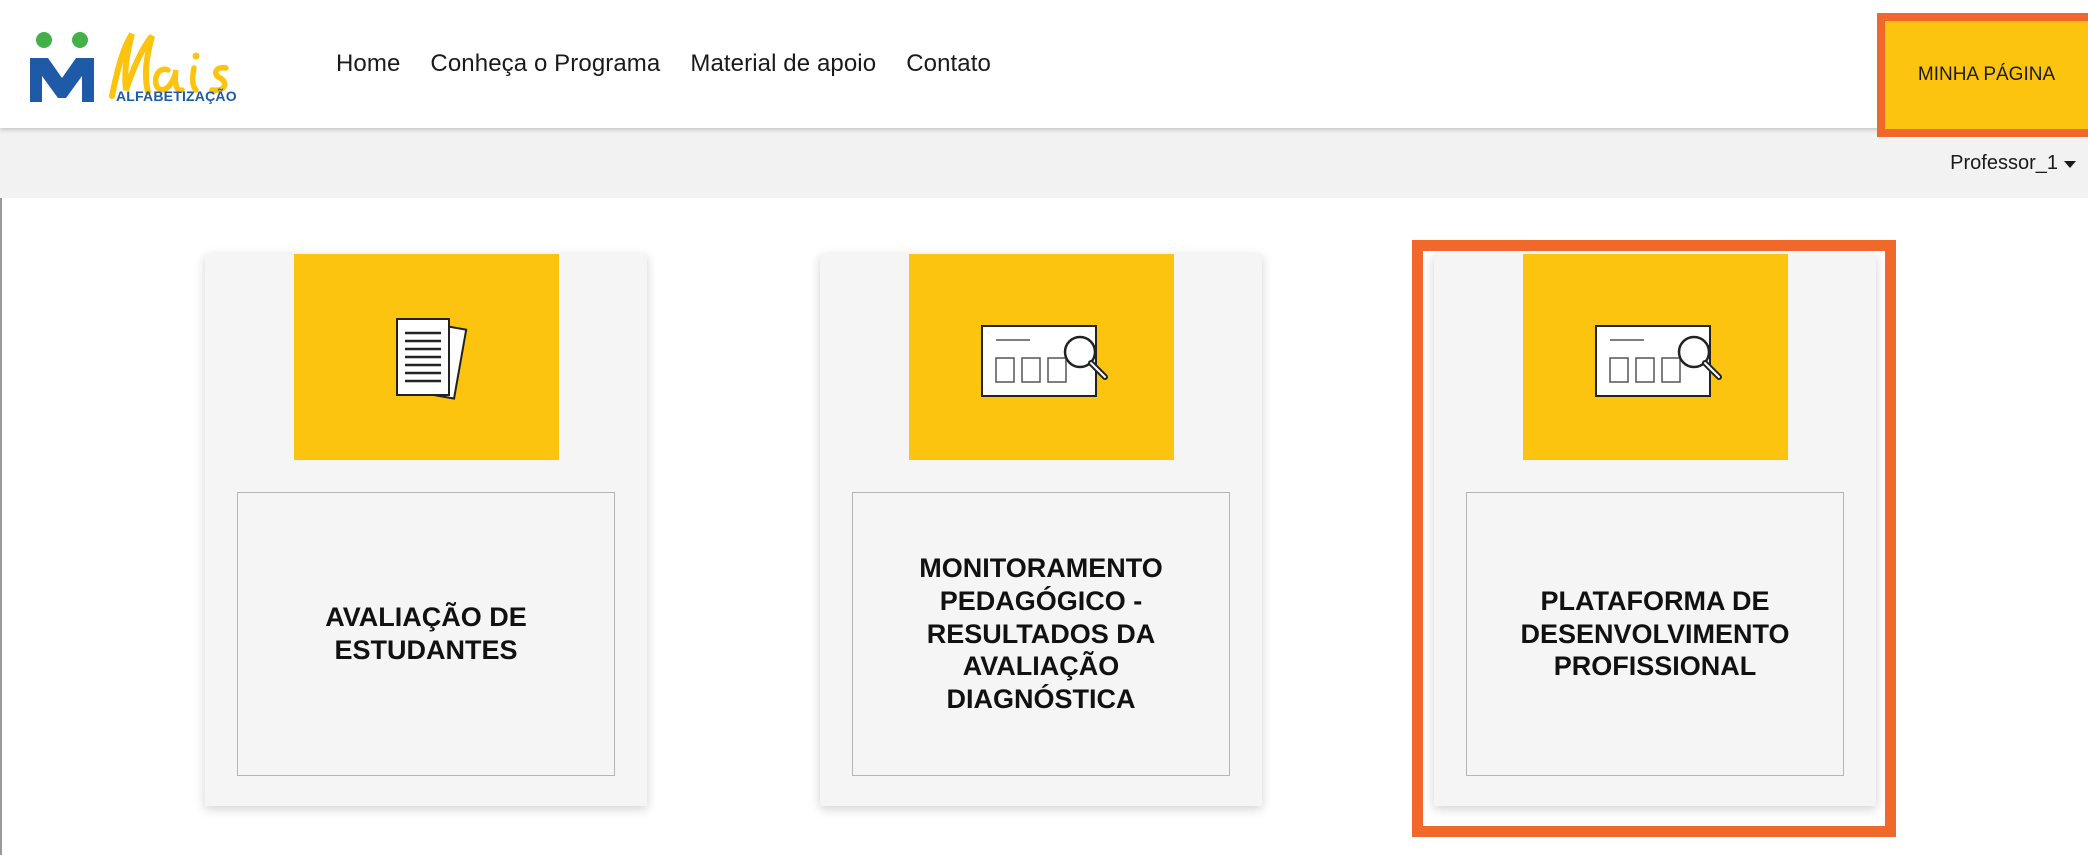 This screenshot has height=855, width=2088. I want to click on user-name: Professor_1, so click(2004, 163).